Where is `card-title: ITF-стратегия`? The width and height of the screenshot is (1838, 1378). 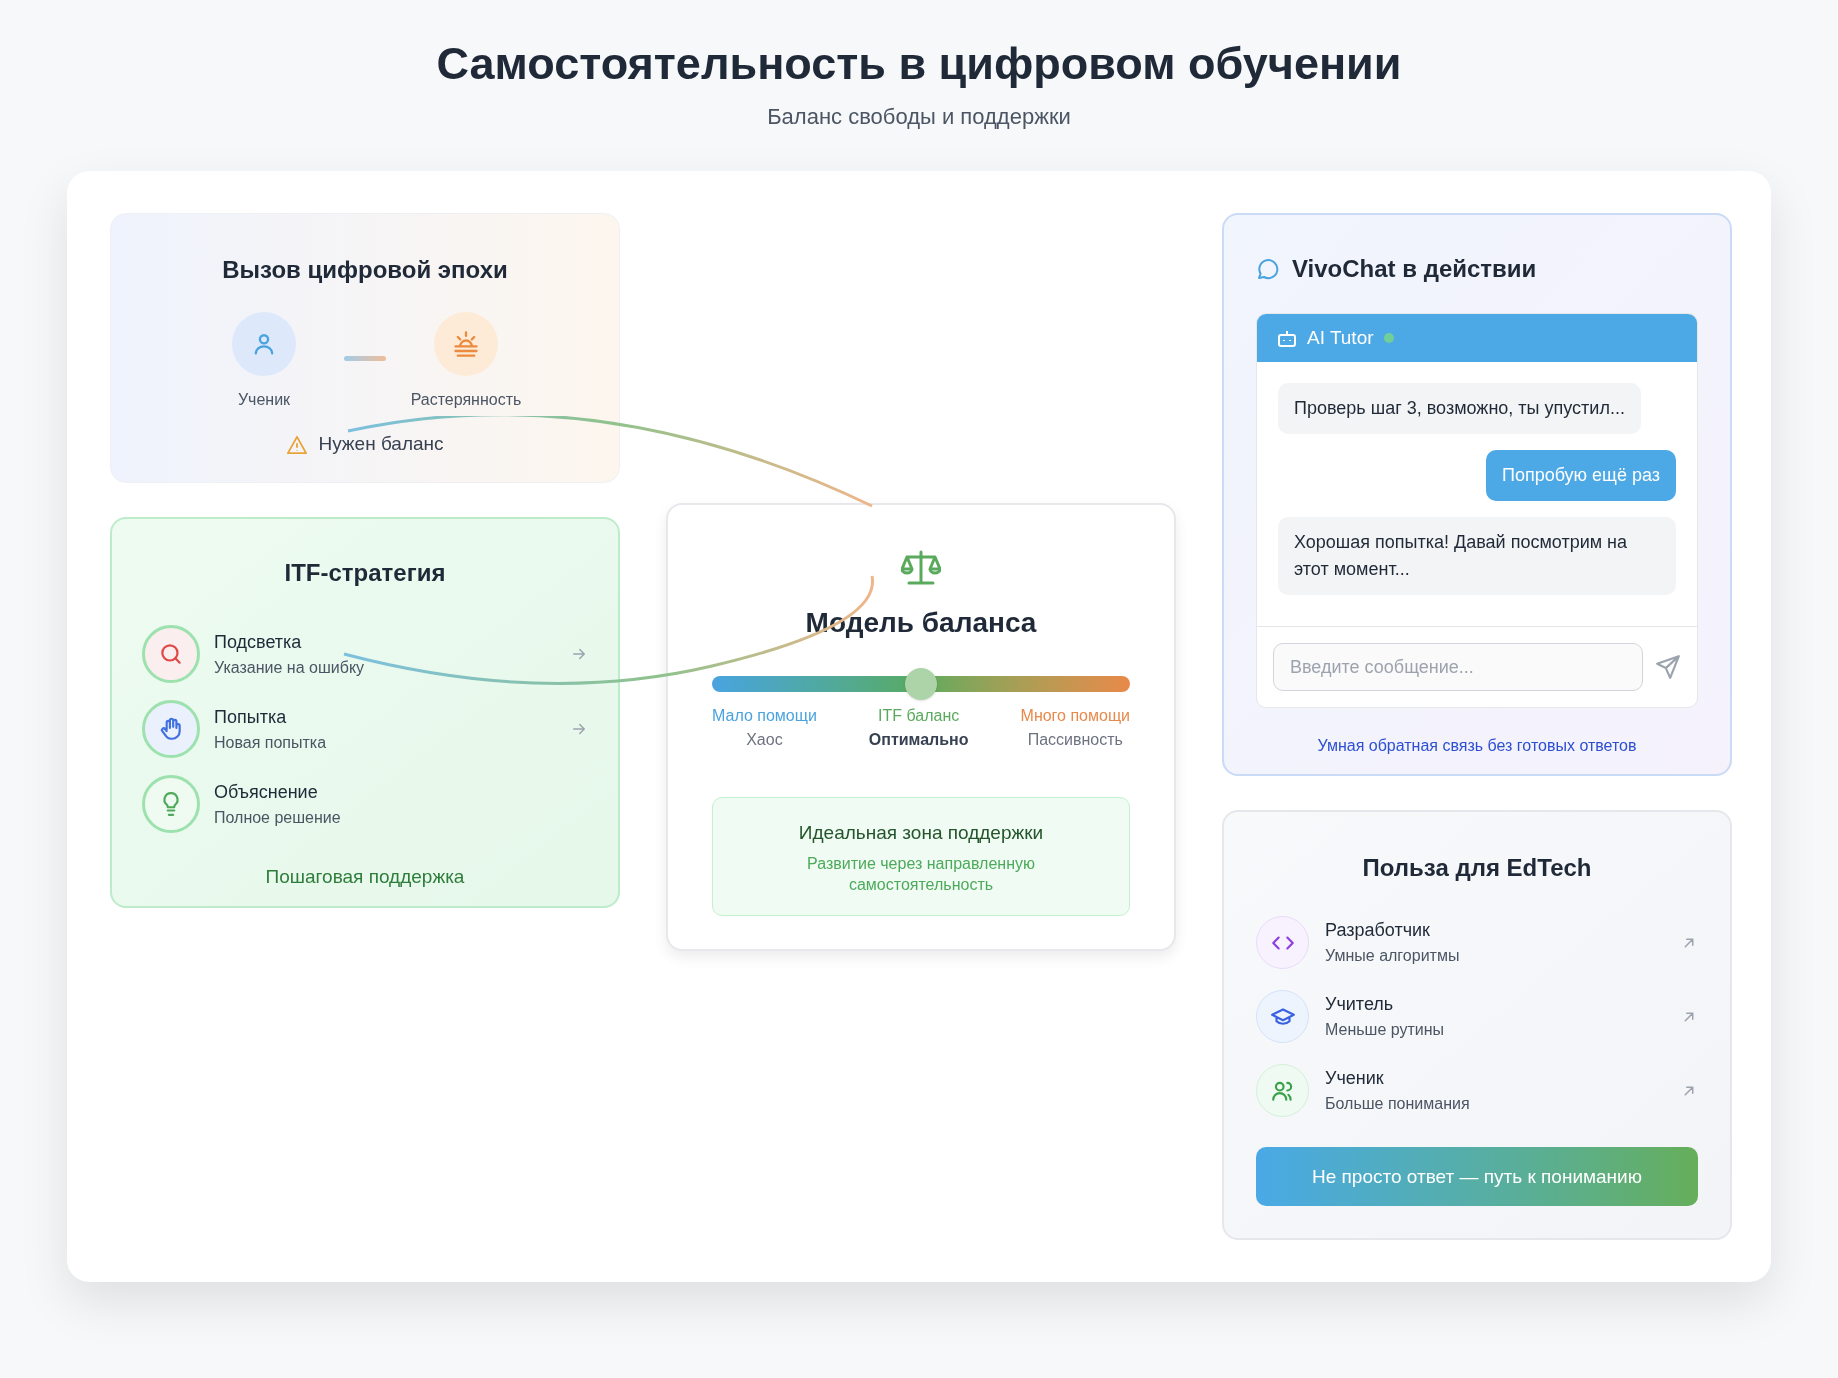
card-title: ITF-стратегия is located at coordinates (365, 573).